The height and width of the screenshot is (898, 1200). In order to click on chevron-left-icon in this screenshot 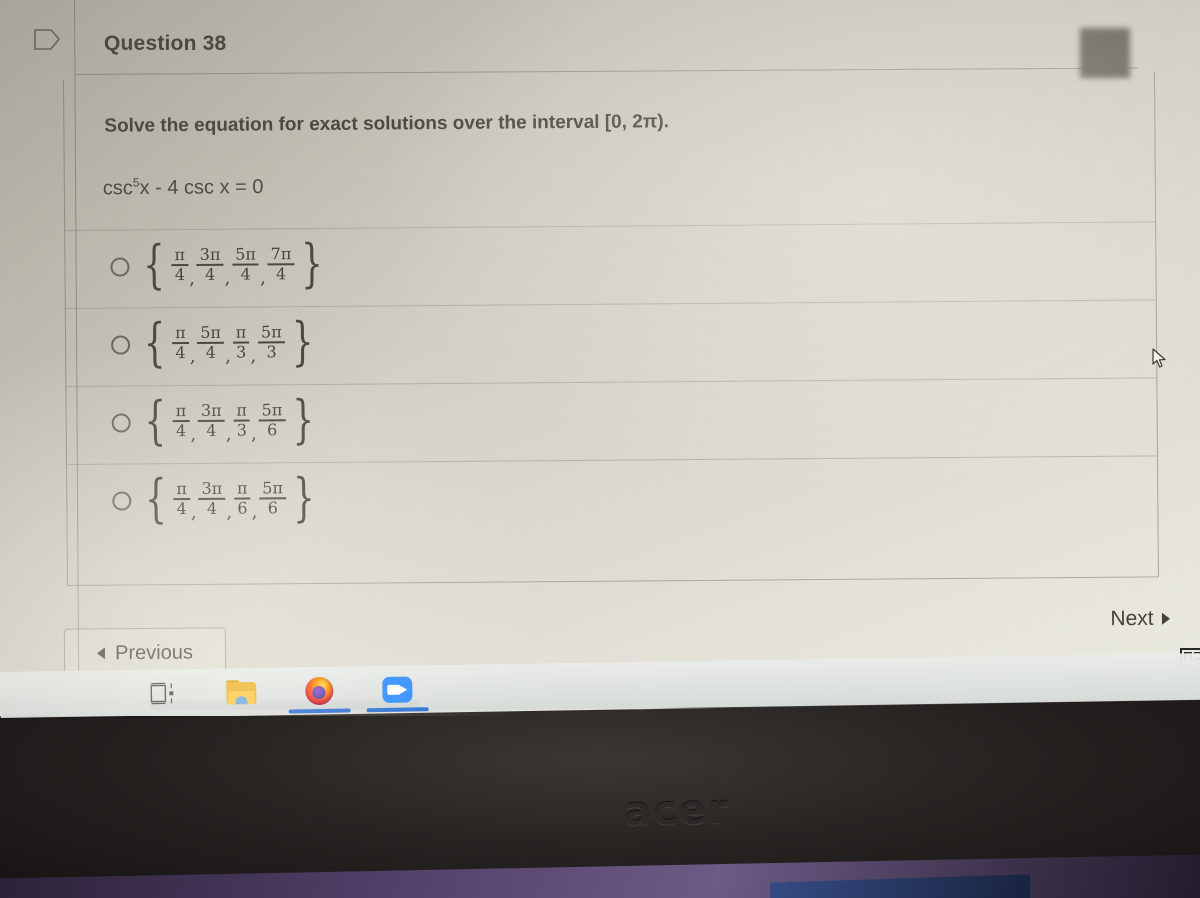, I will do `click(101, 653)`.